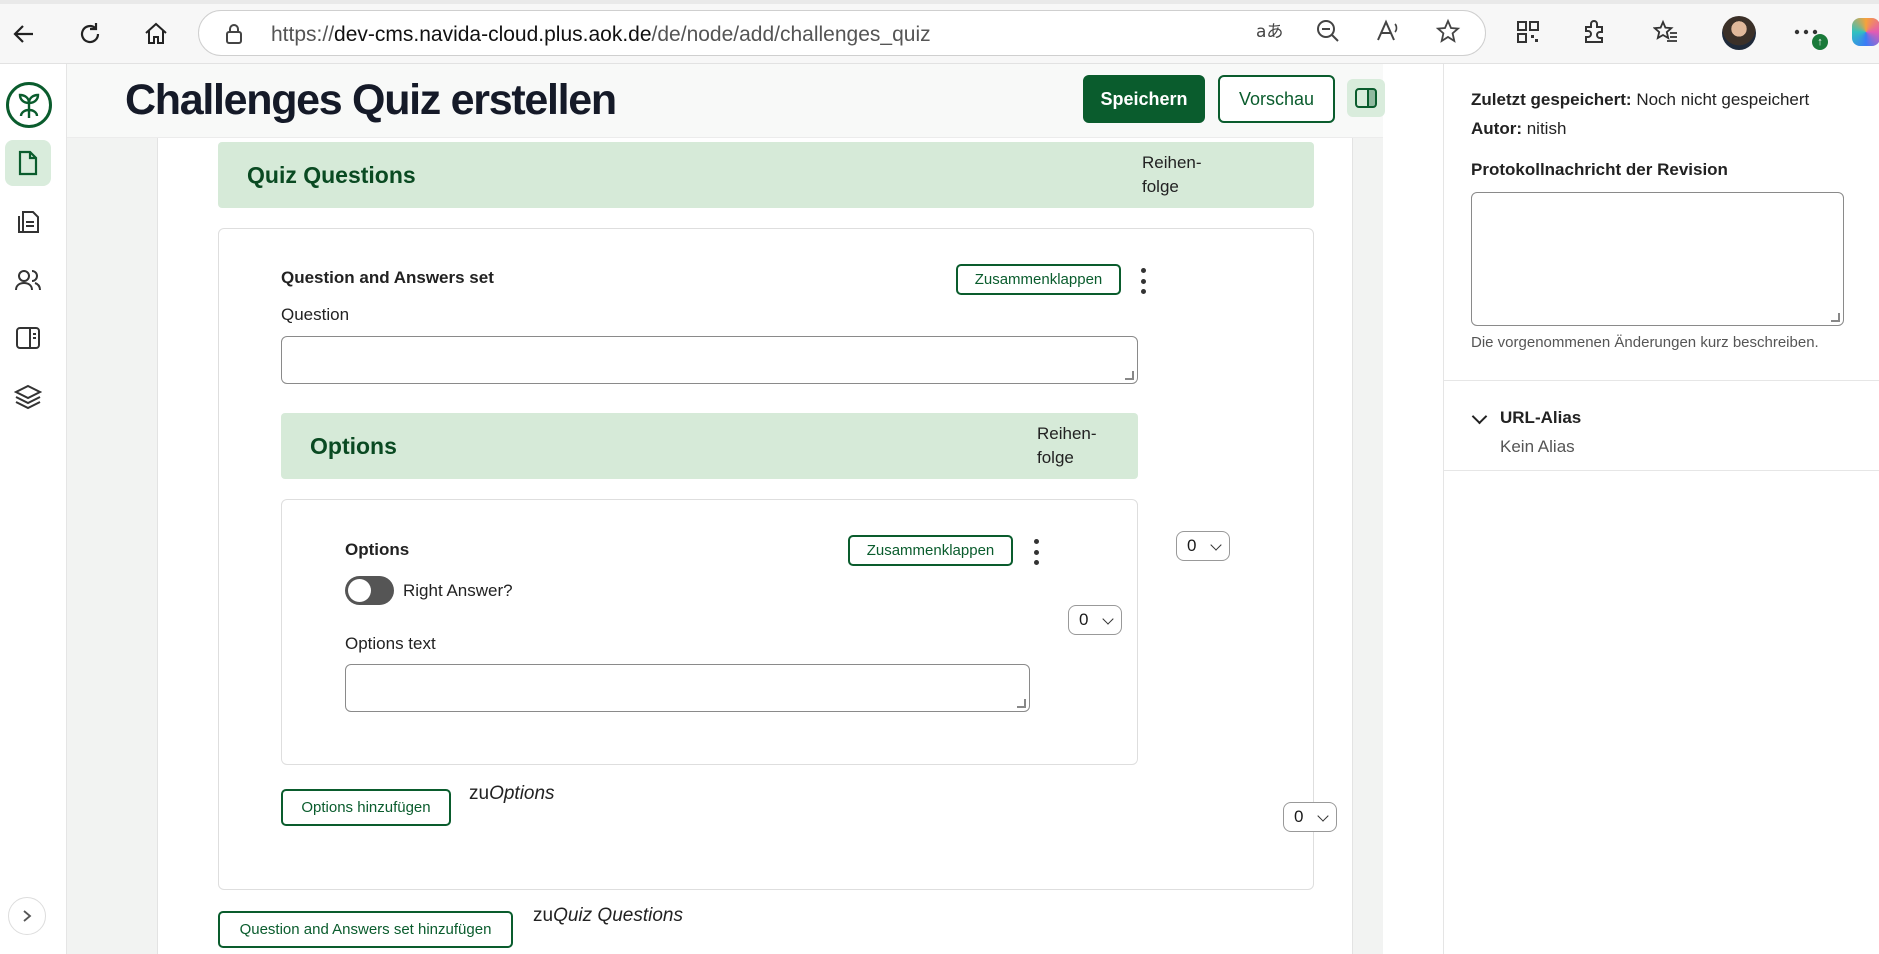 The image size is (1879, 954). I want to click on options-text-textarea, so click(687, 688).